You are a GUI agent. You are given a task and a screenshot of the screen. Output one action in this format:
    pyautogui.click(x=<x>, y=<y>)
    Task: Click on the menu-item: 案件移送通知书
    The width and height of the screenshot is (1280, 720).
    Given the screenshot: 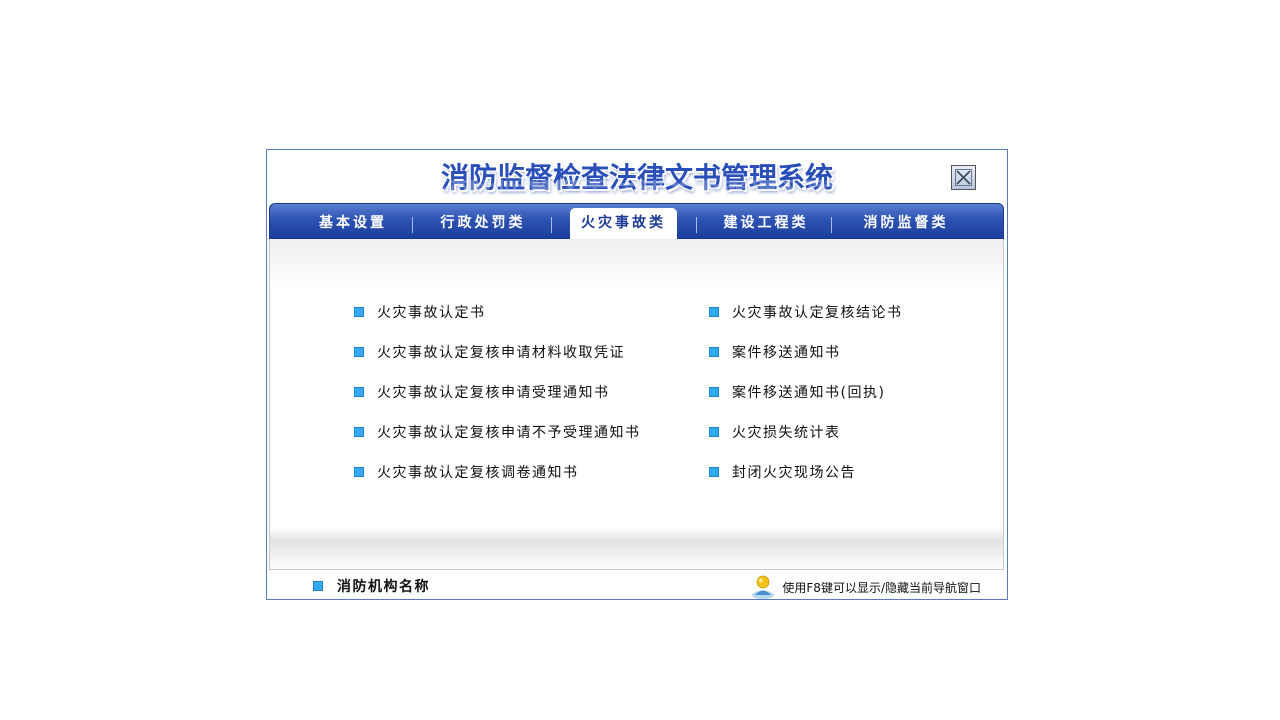 What is the action you would take?
    pyautogui.click(x=775, y=352)
    